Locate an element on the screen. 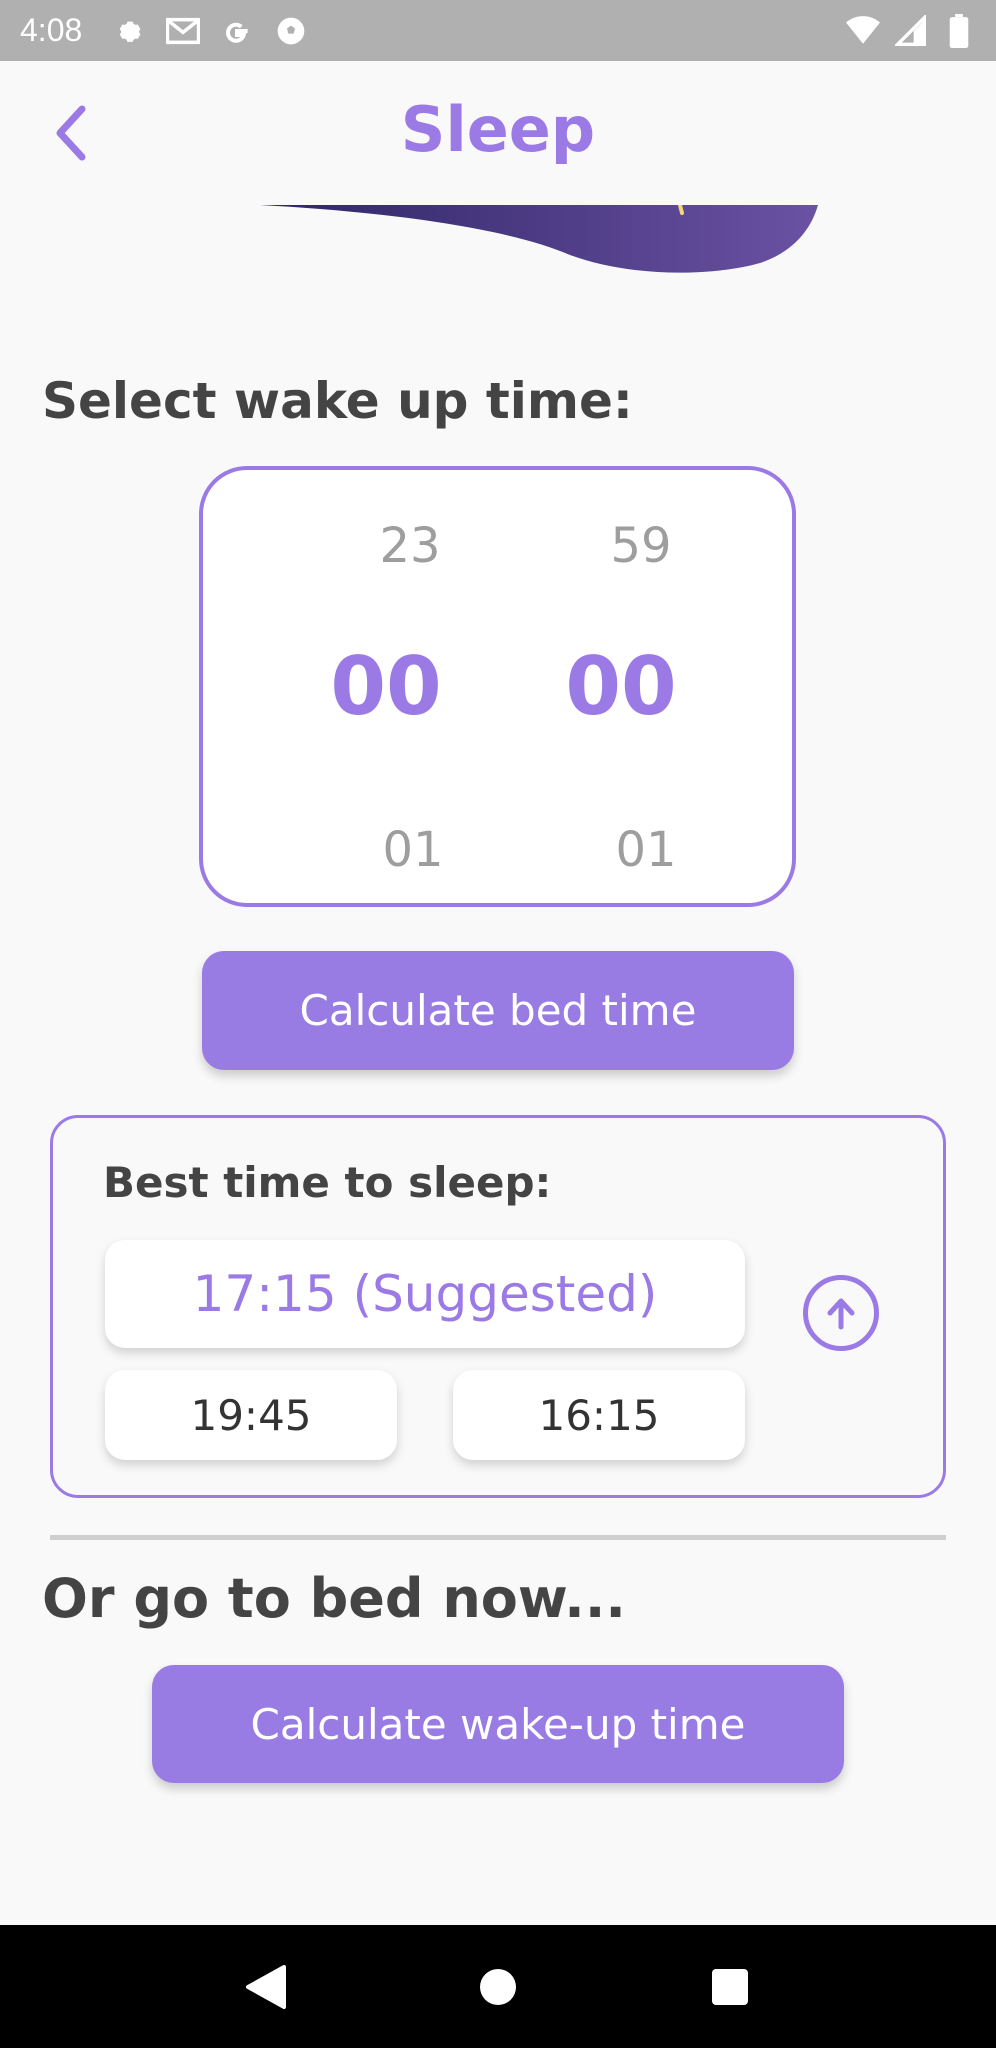 This screenshot has height=2048, width=996. nav-back-button is located at coordinates (266, 1987).